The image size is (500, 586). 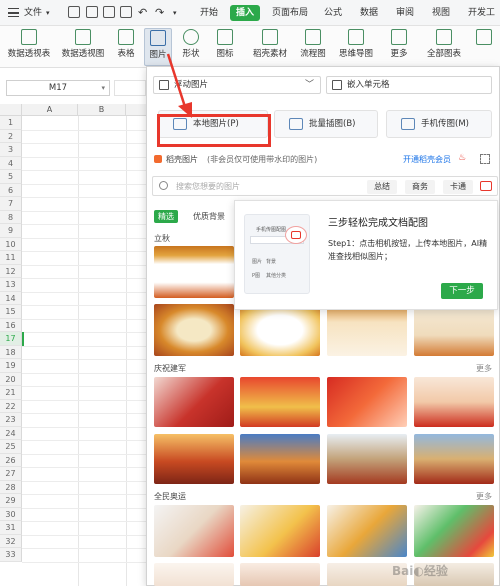 What do you see at coordinates (11, 406) in the screenshot?
I see `row-header-22: 22` at bounding box center [11, 406].